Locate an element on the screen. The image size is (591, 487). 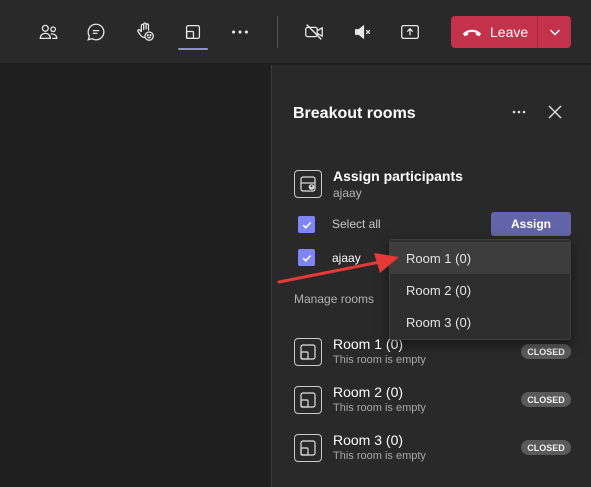
assign-participants-subtitle: ajaay is located at coordinates (347, 193).